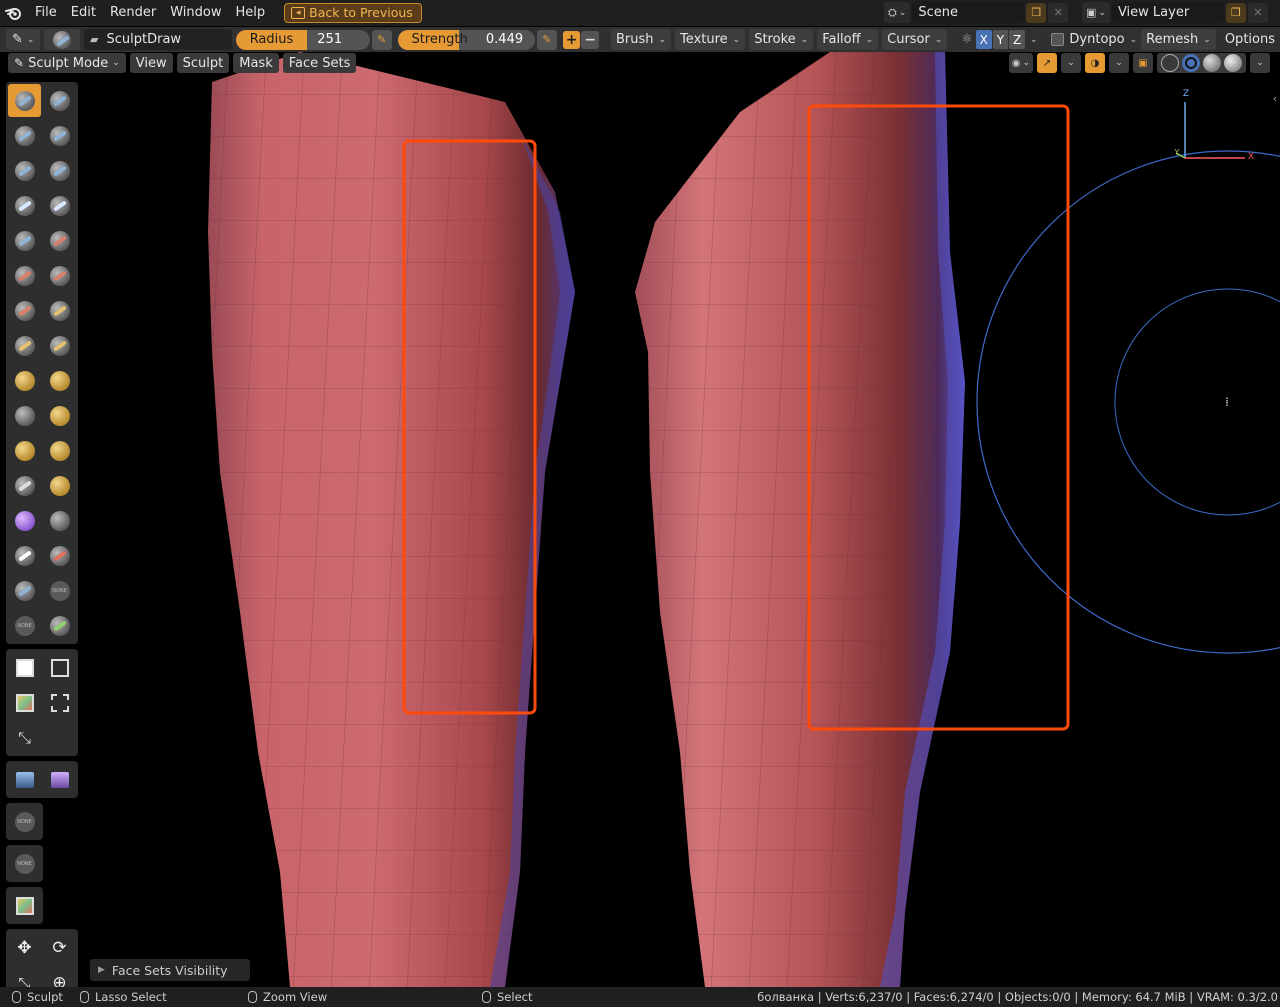 This screenshot has width=1280, height=1007. I want to click on shading-dropdown: ⌄, so click(1260, 63).